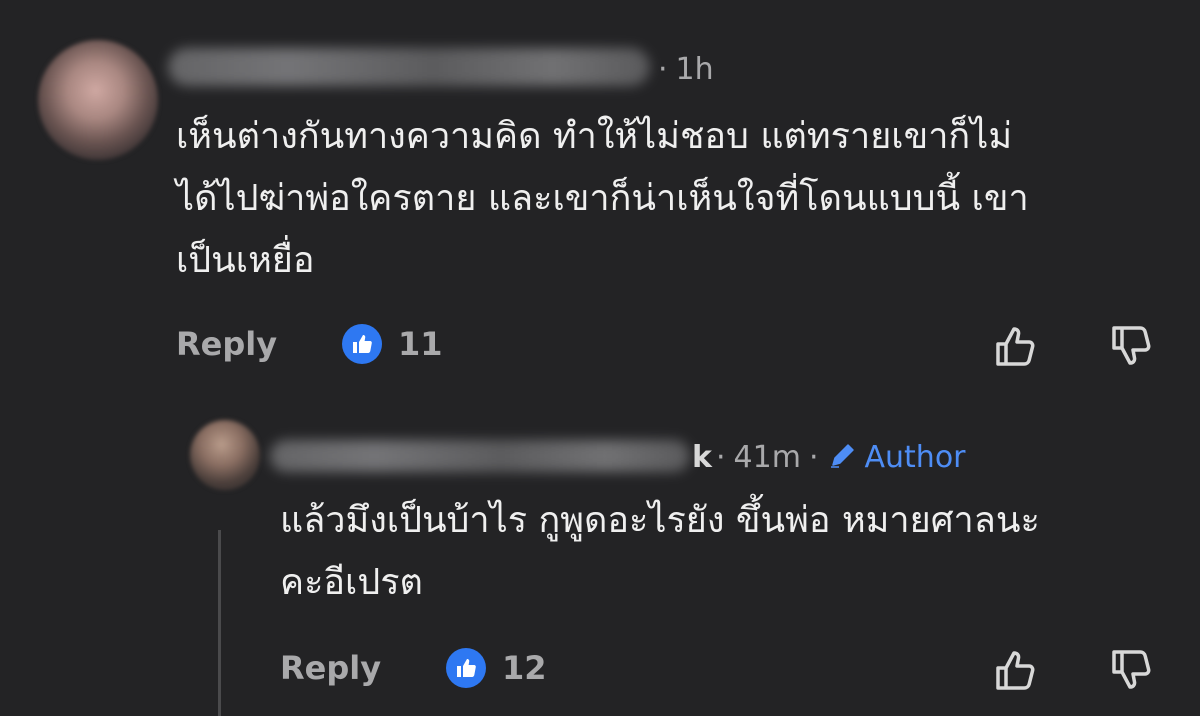  I want to click on like-count: 12, so click(524, 668).